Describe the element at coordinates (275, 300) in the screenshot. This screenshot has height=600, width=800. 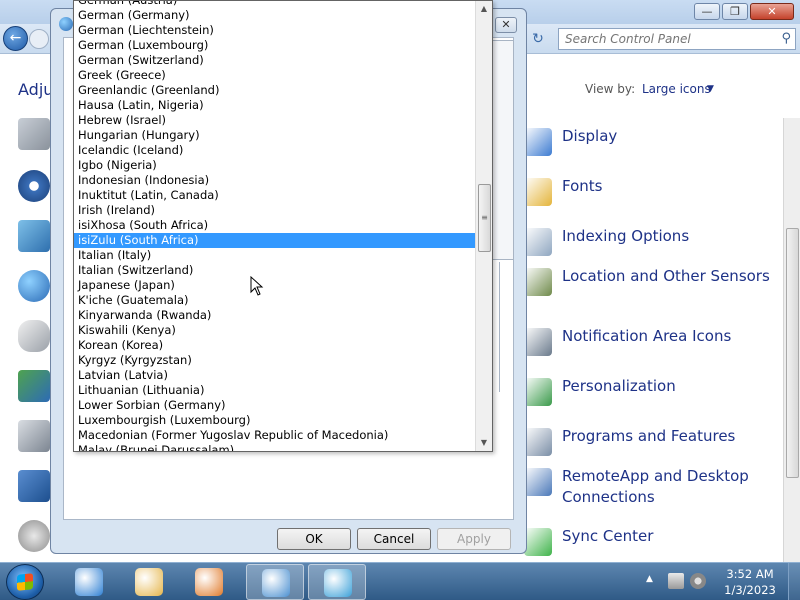
I see `dropdown-option: K'iche (Guatemala)` at that location.